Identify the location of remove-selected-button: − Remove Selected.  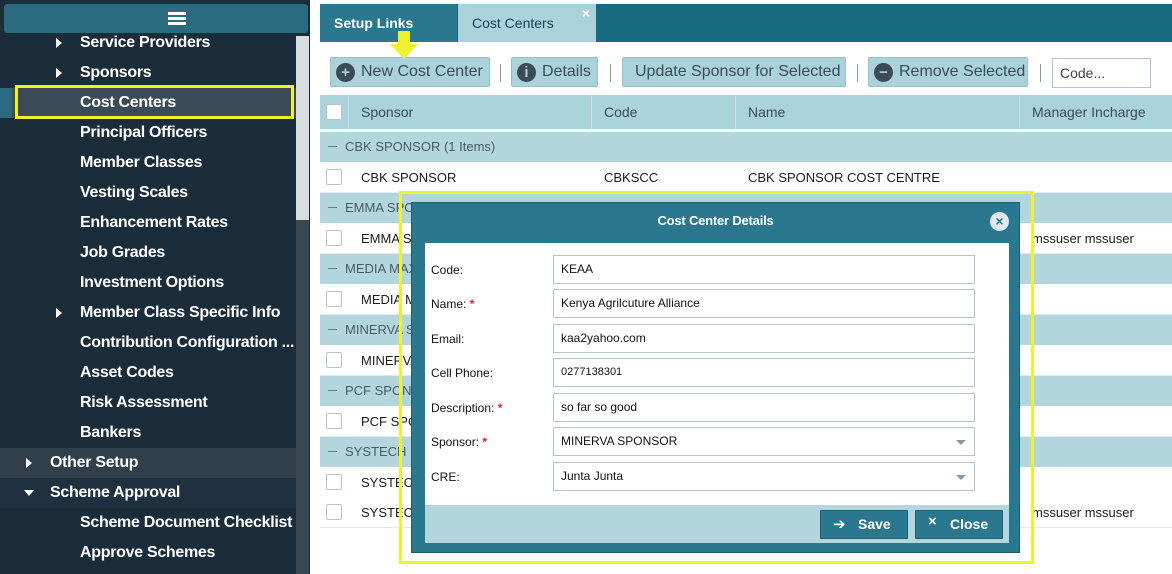
(948, 72).